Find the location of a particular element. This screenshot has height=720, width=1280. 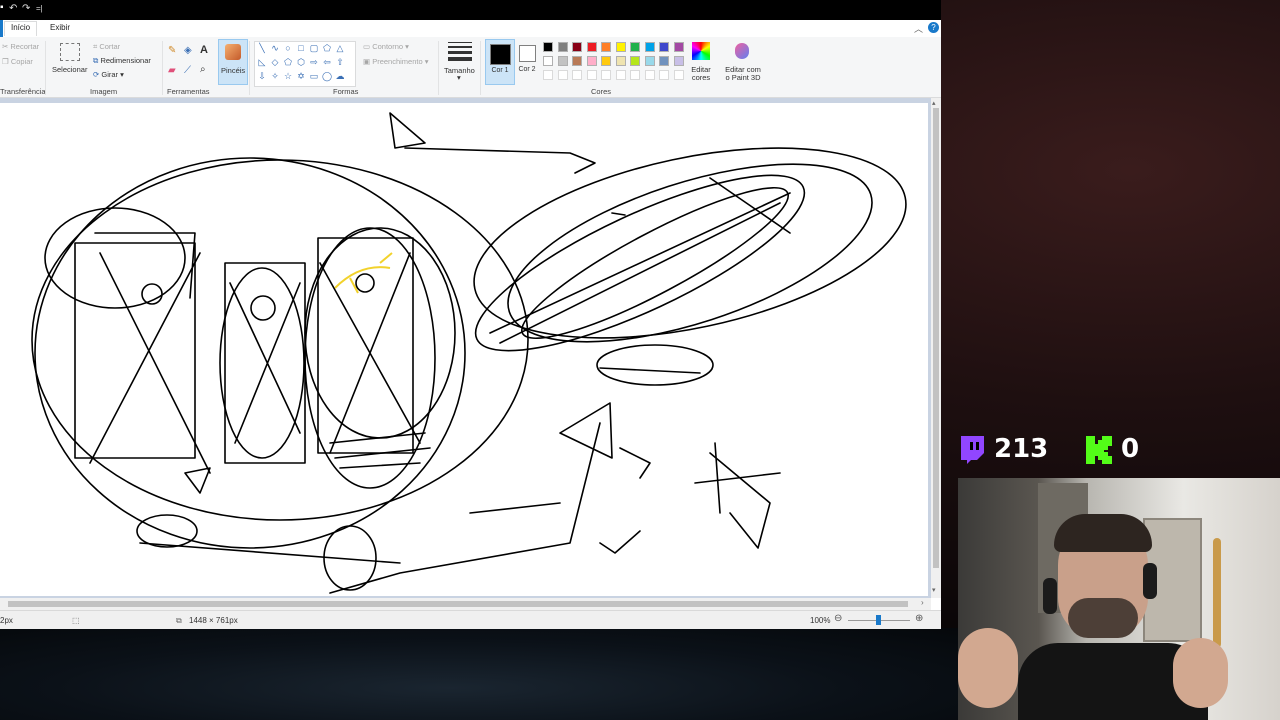

down-arrow-shape-icon: ⇩ is located at coordinates (262, 76).